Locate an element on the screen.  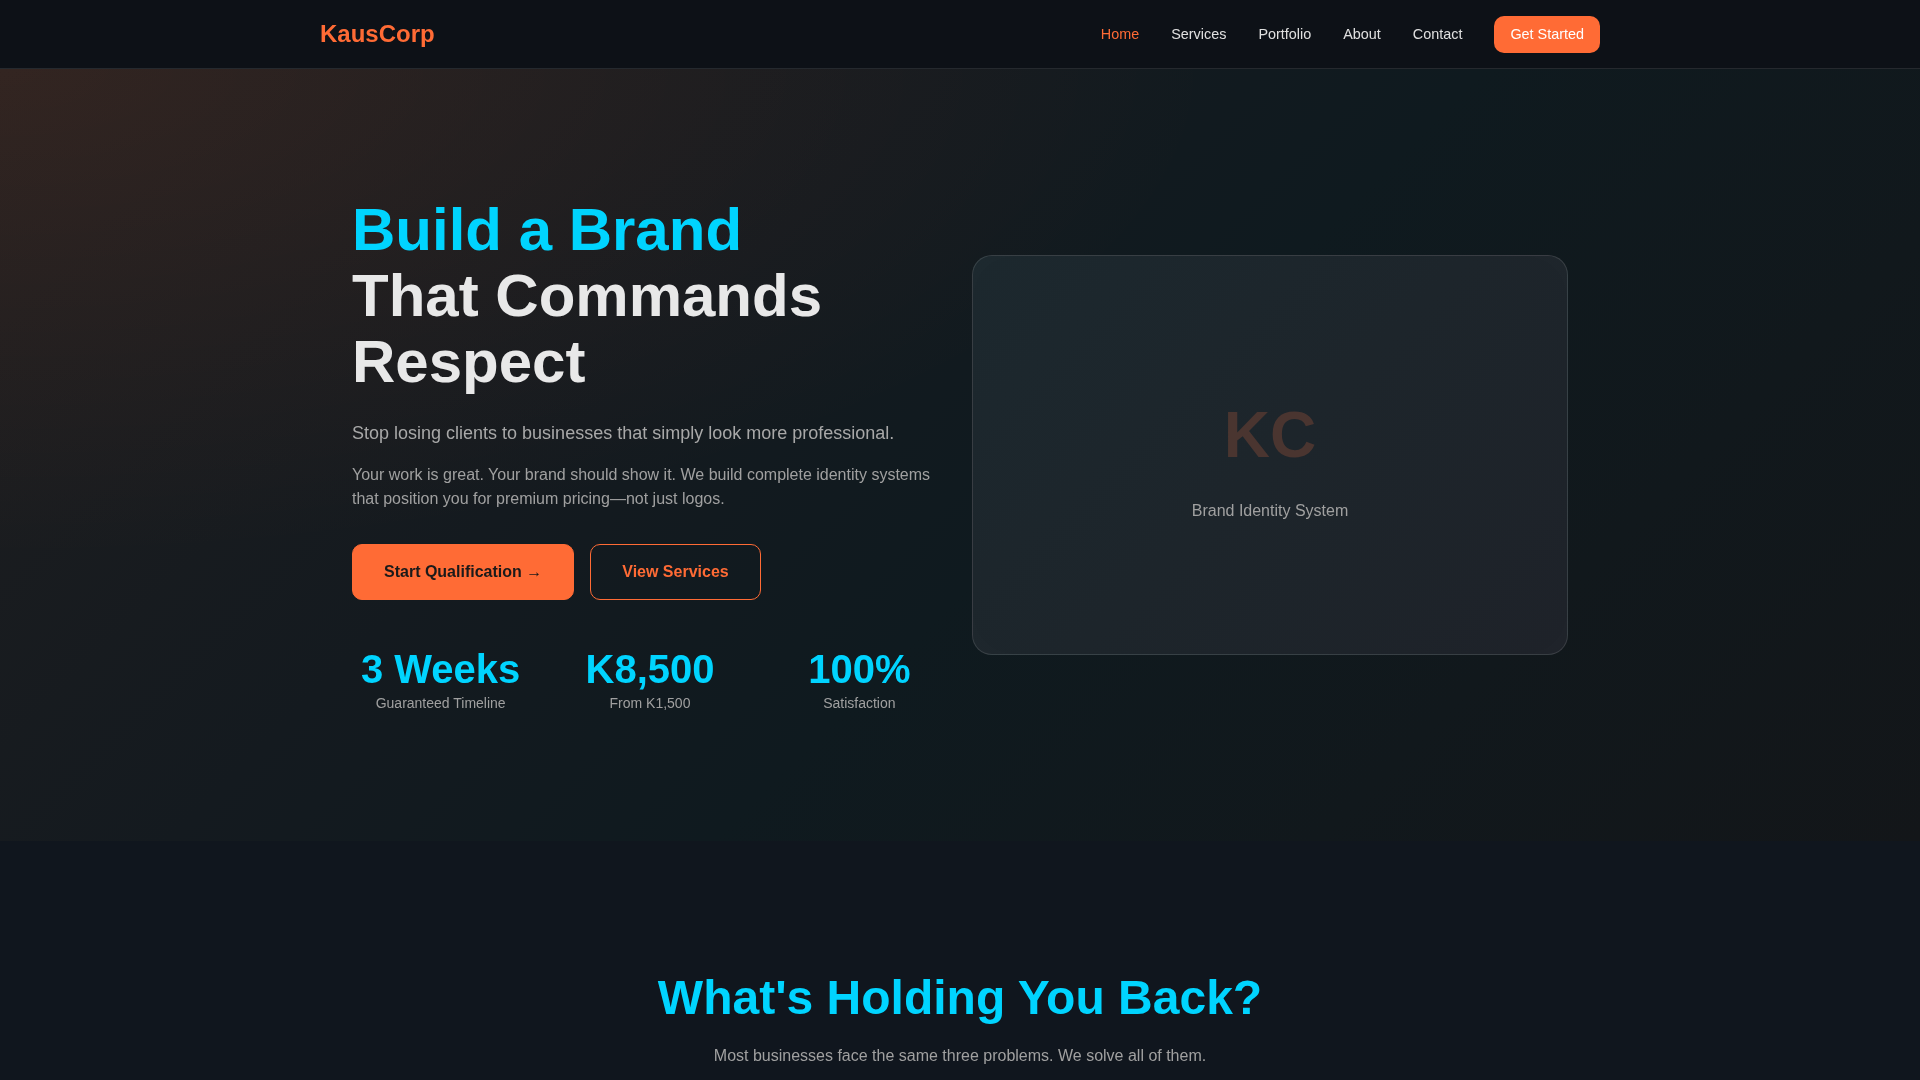
nav-link: About is located at coordinates (1362, 34).